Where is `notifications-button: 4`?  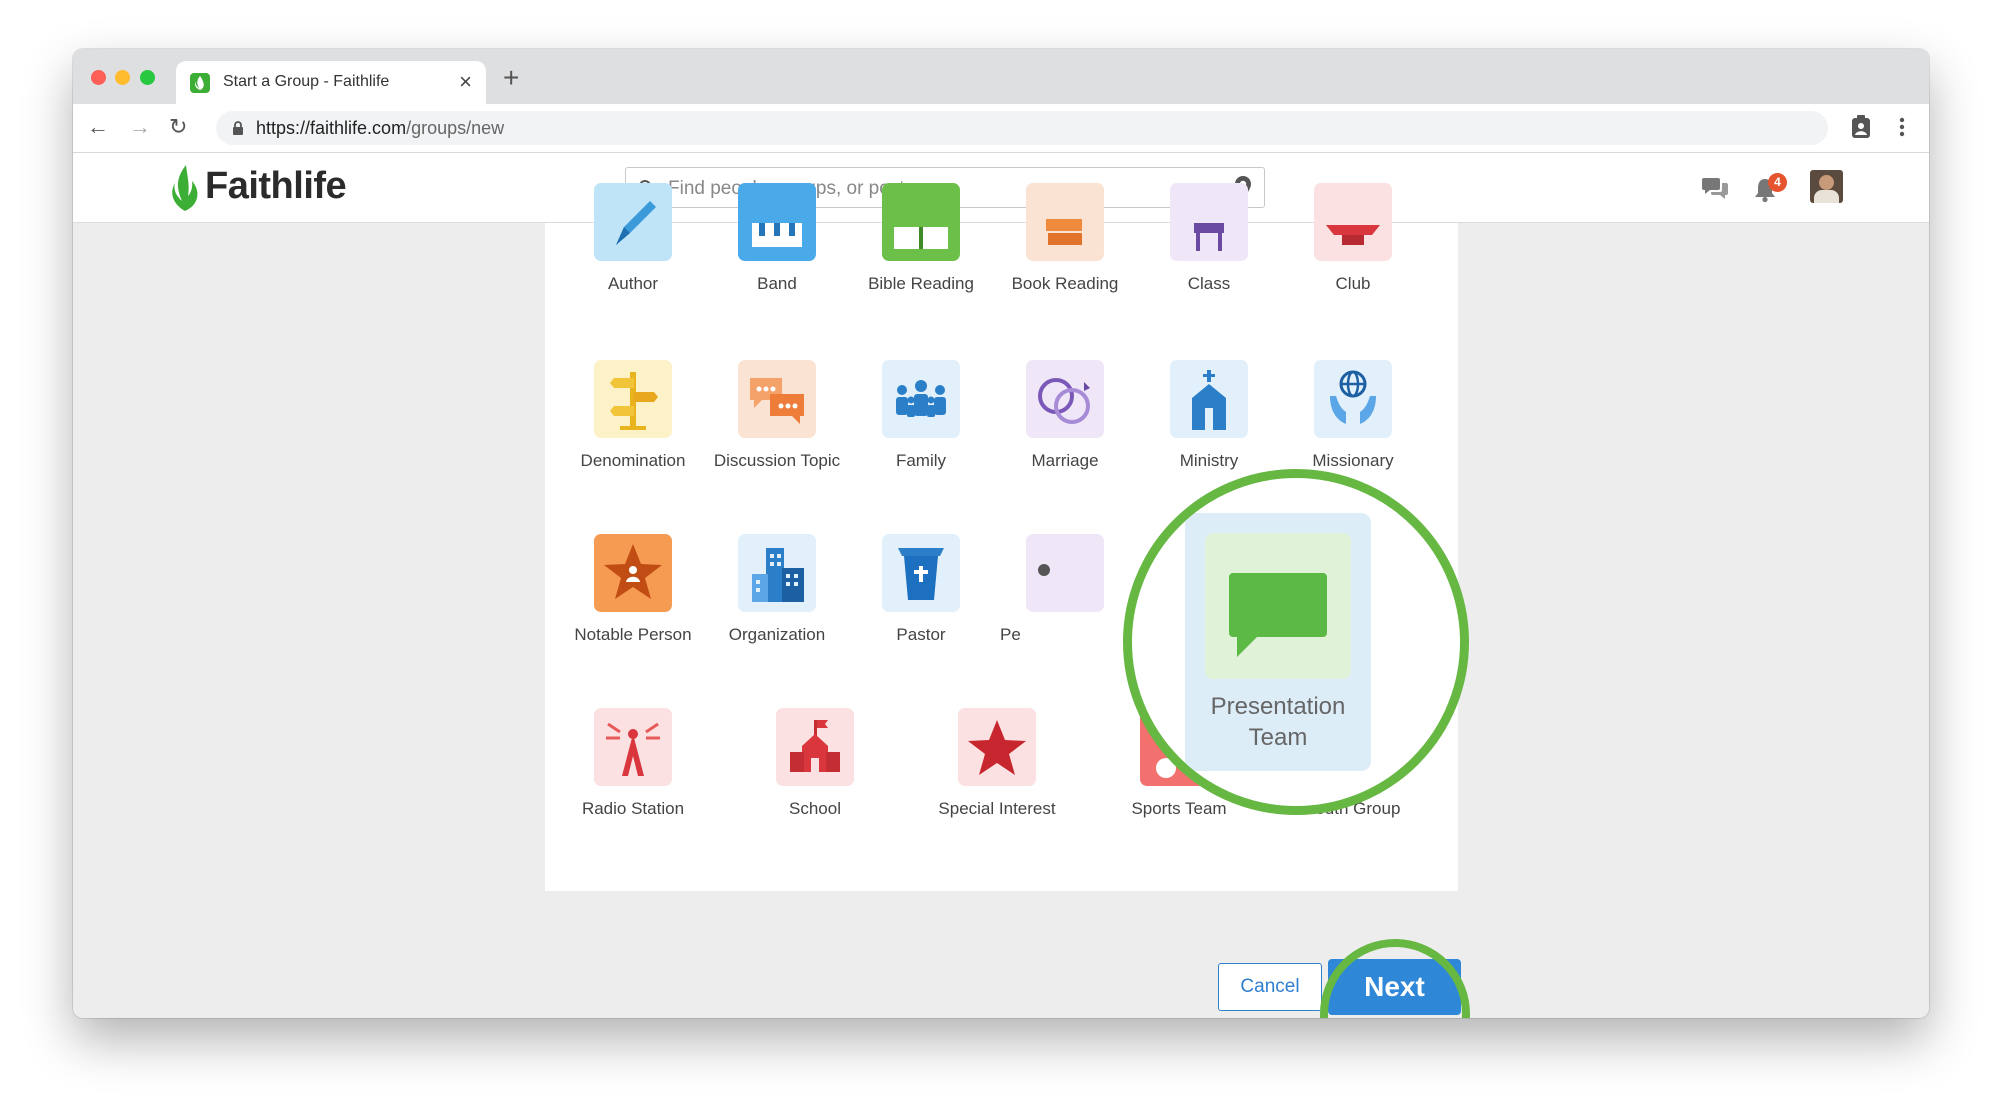 notifications-button: 4 is located at coordinates (1770, 188).